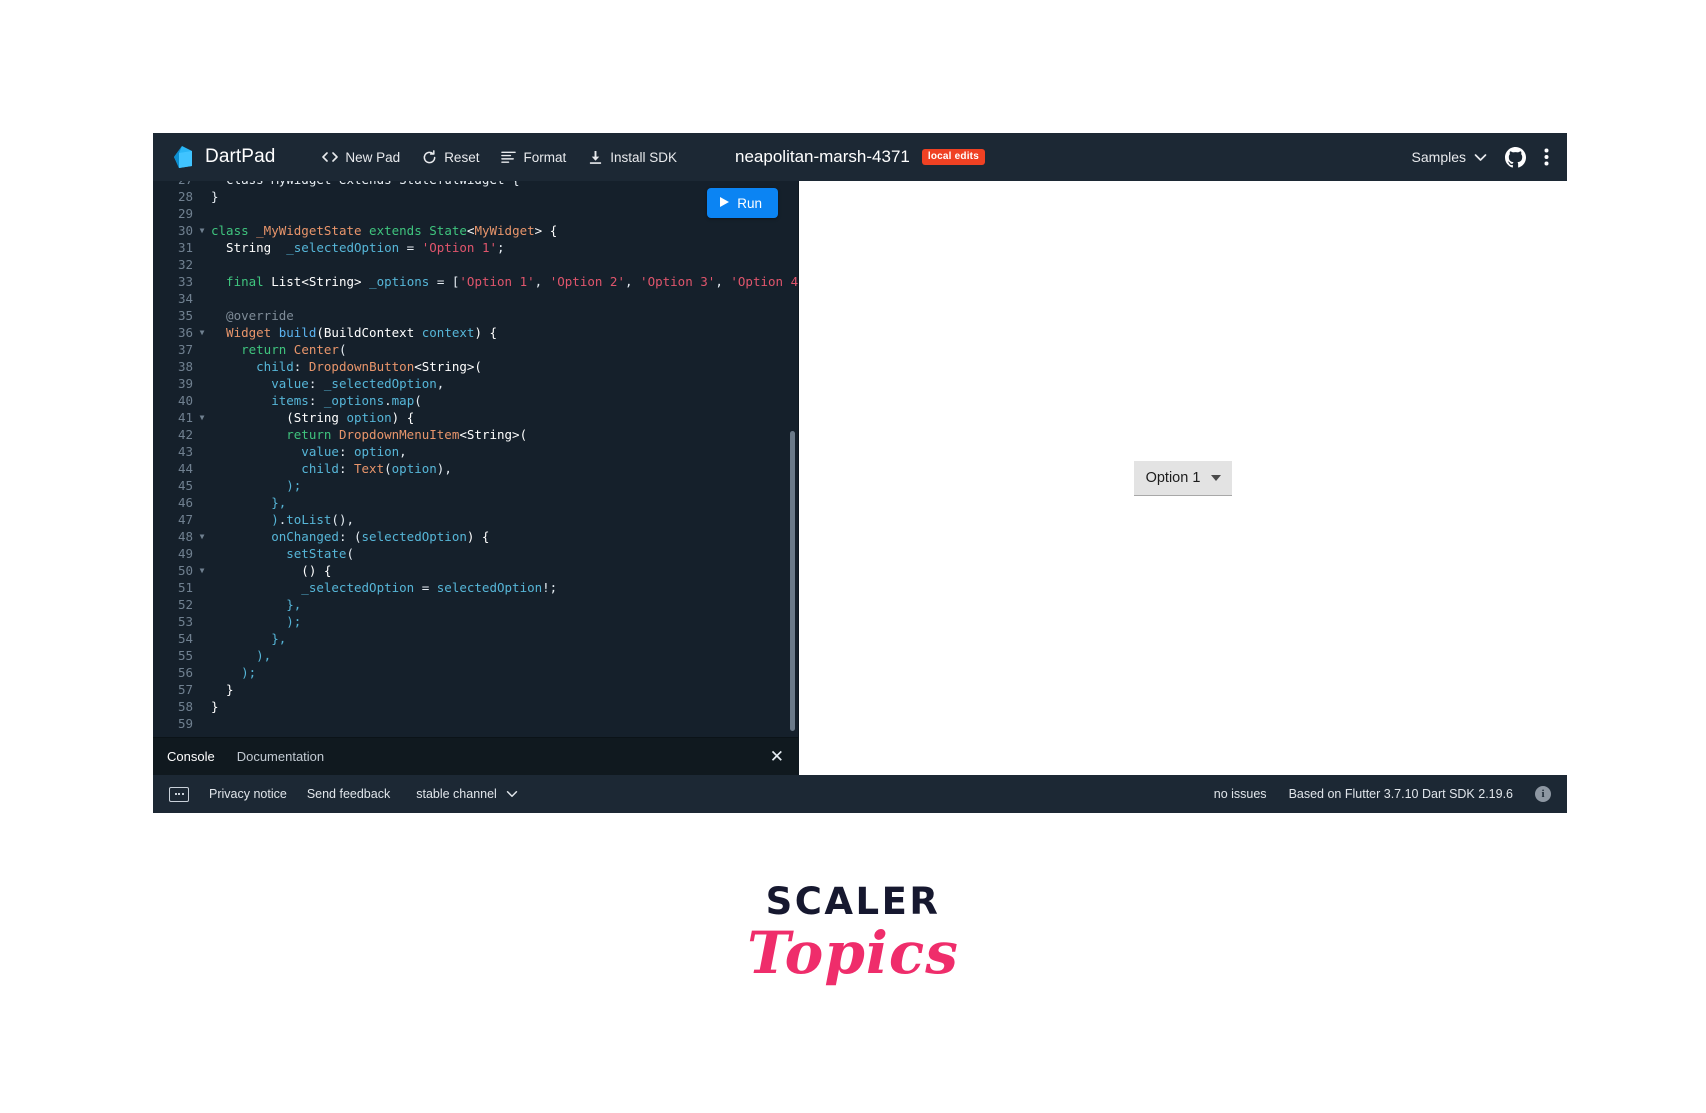 The image size is (1706, 1113). What do you see at coordinates (475, 366) in the screenshot?
I see `code-line: 38 child: DropdownButton<String>(` at bounding box center [475, 366].